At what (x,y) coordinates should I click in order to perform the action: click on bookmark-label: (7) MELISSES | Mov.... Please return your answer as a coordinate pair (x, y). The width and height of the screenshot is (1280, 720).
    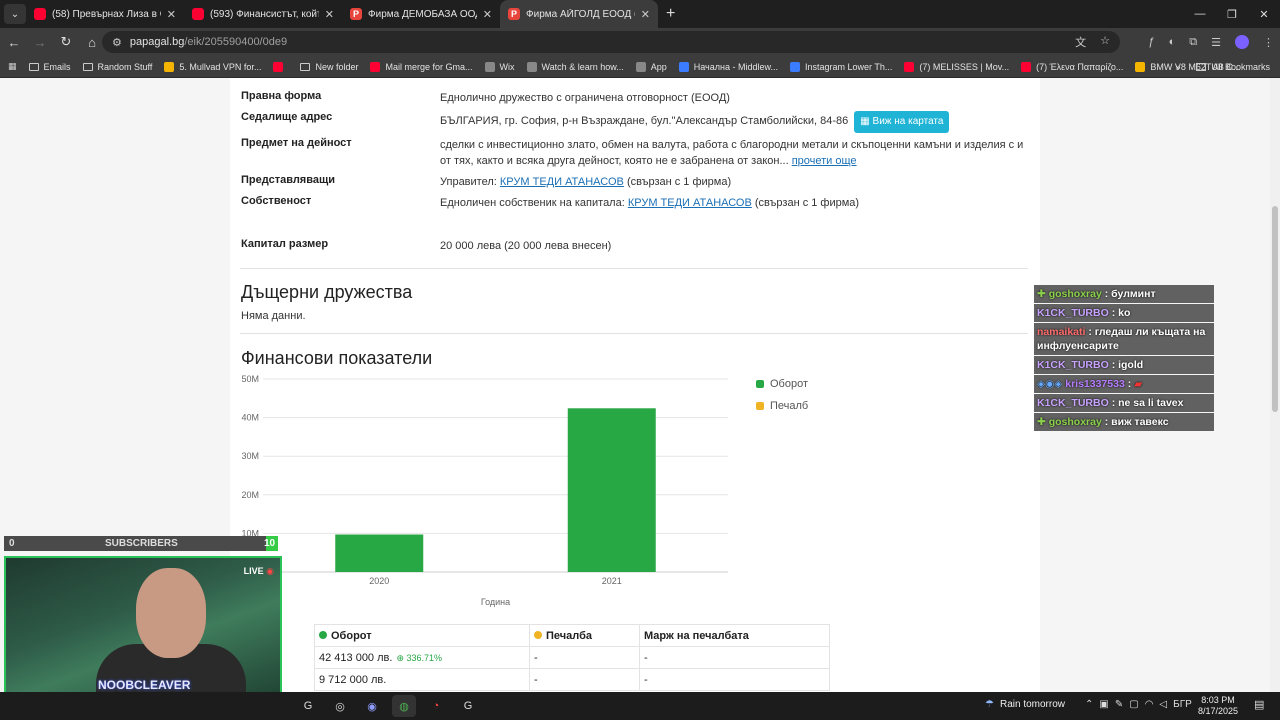
    Looking at the image, I should click on (964, 66).